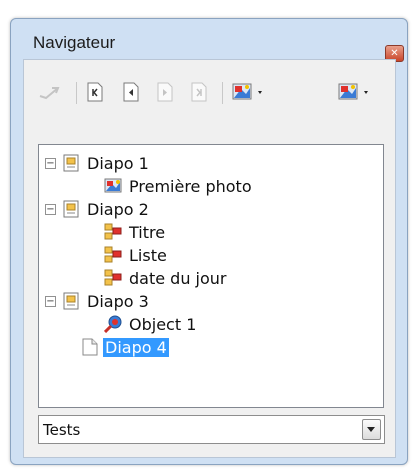  I want to click on tree-item-image: Première photo, so click(209, 187).